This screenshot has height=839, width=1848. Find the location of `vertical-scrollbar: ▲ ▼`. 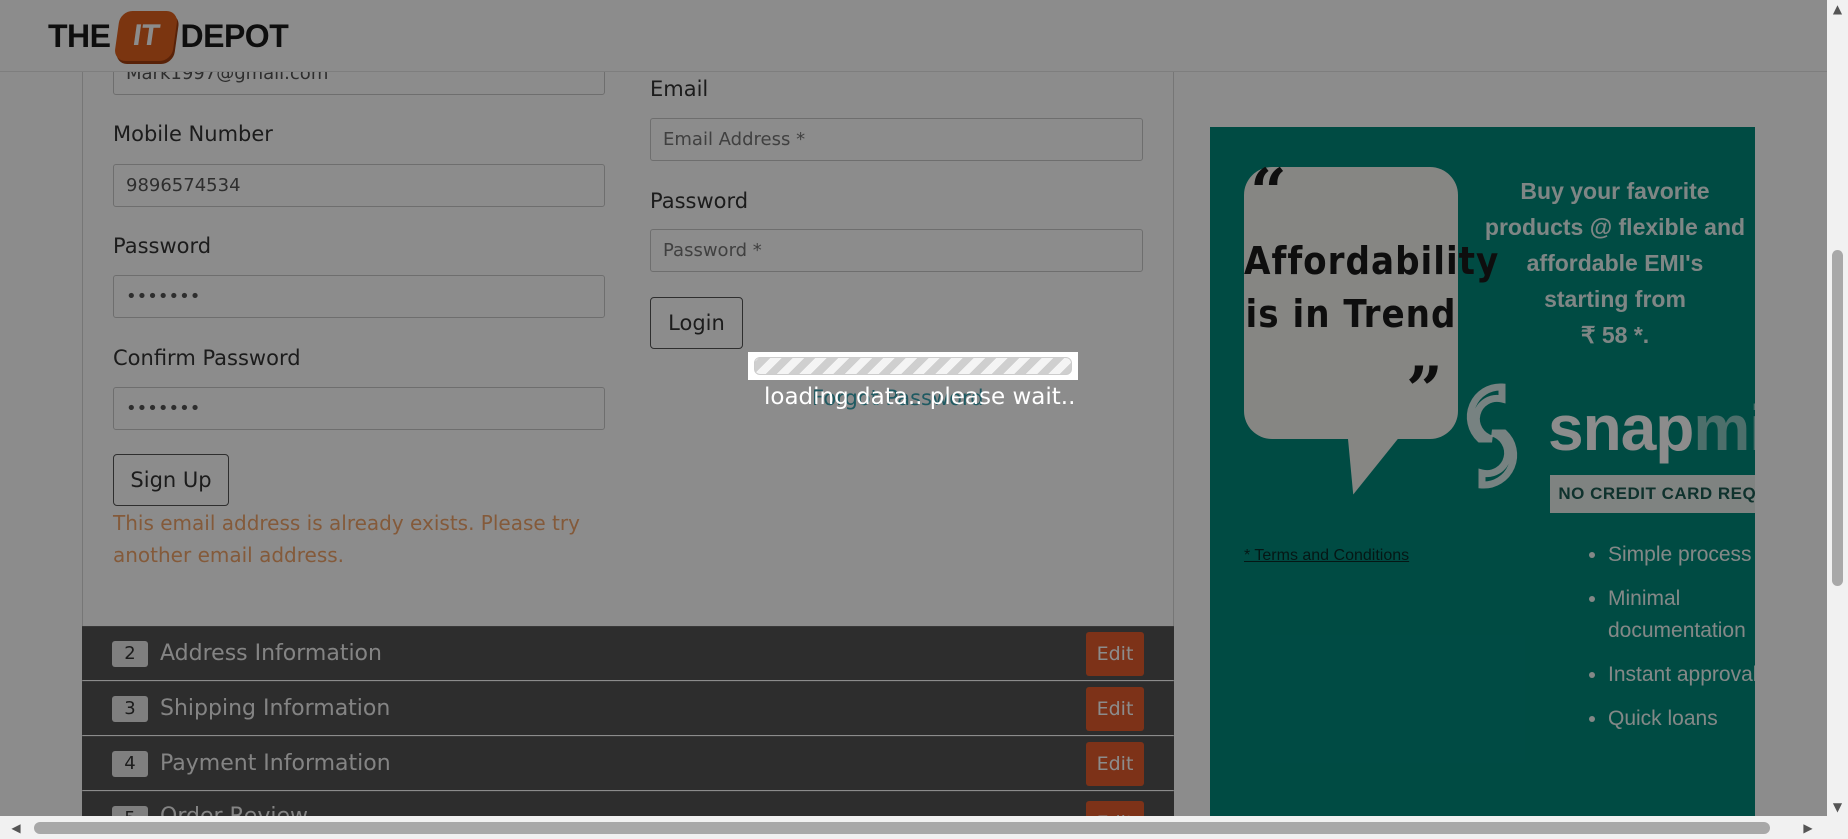

vertical-scrollbar: ▲ ▼ is located at coordinates (1837, 408).